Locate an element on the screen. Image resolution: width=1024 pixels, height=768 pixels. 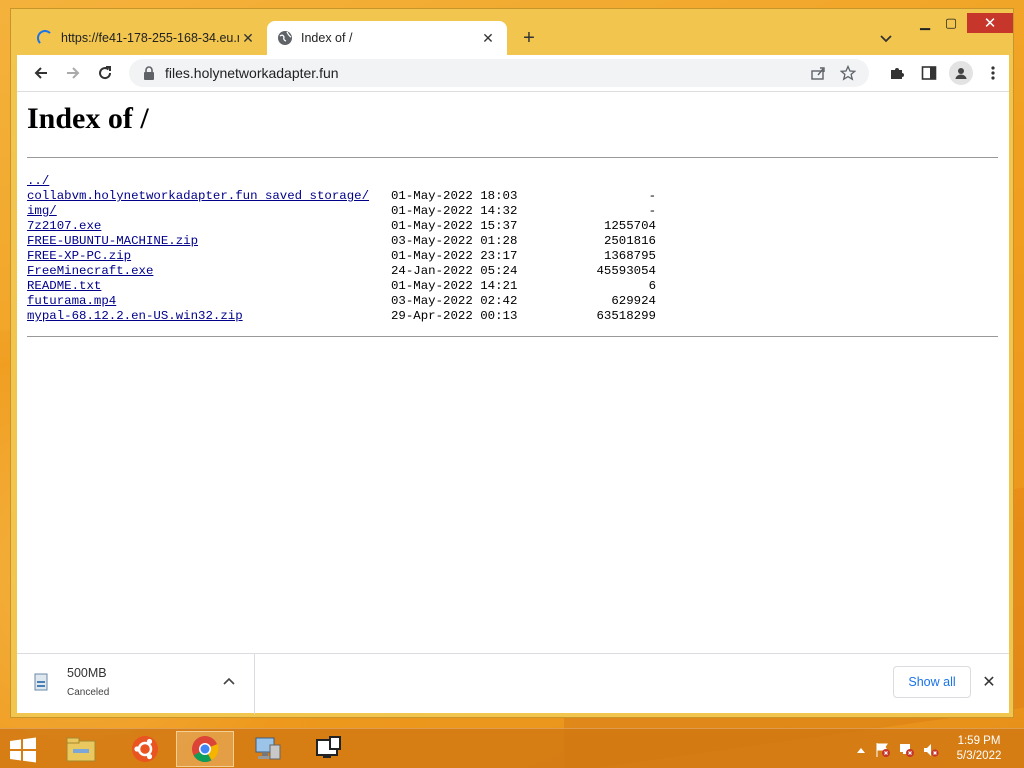
kebab-menu-icon is located at coordinates (993, 73).